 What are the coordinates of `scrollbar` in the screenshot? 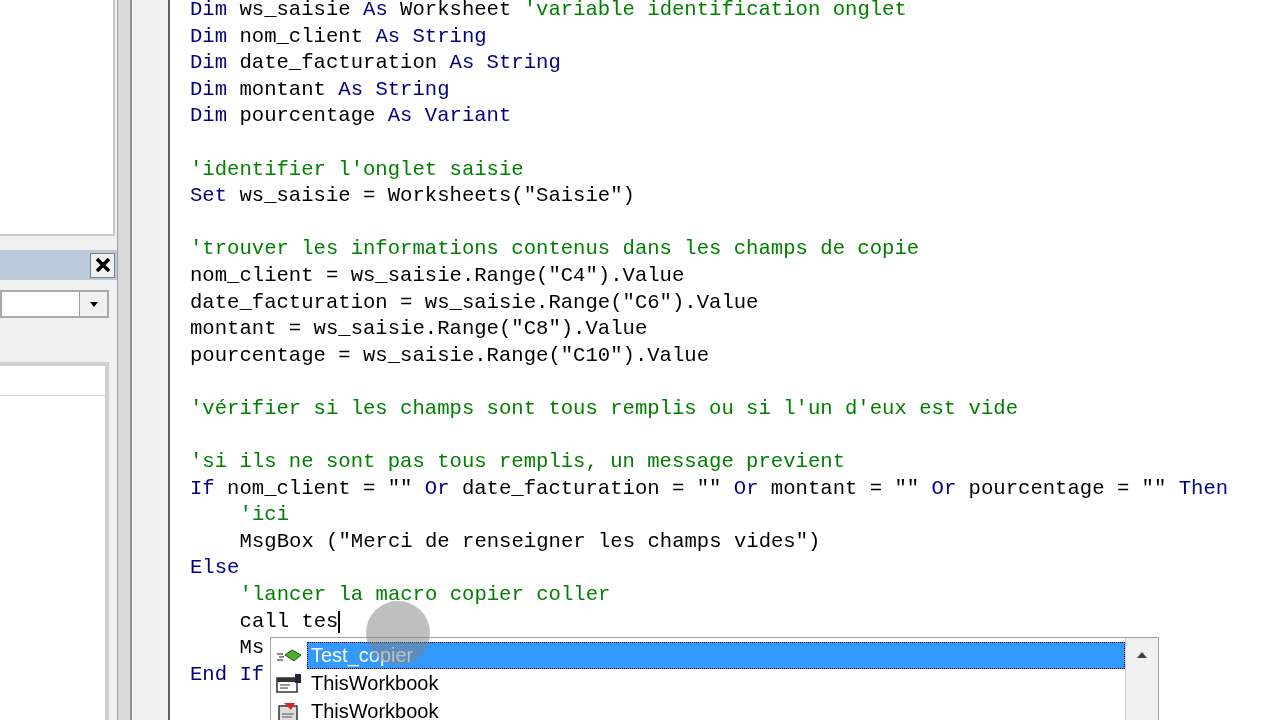 It's located at (1141, 679).